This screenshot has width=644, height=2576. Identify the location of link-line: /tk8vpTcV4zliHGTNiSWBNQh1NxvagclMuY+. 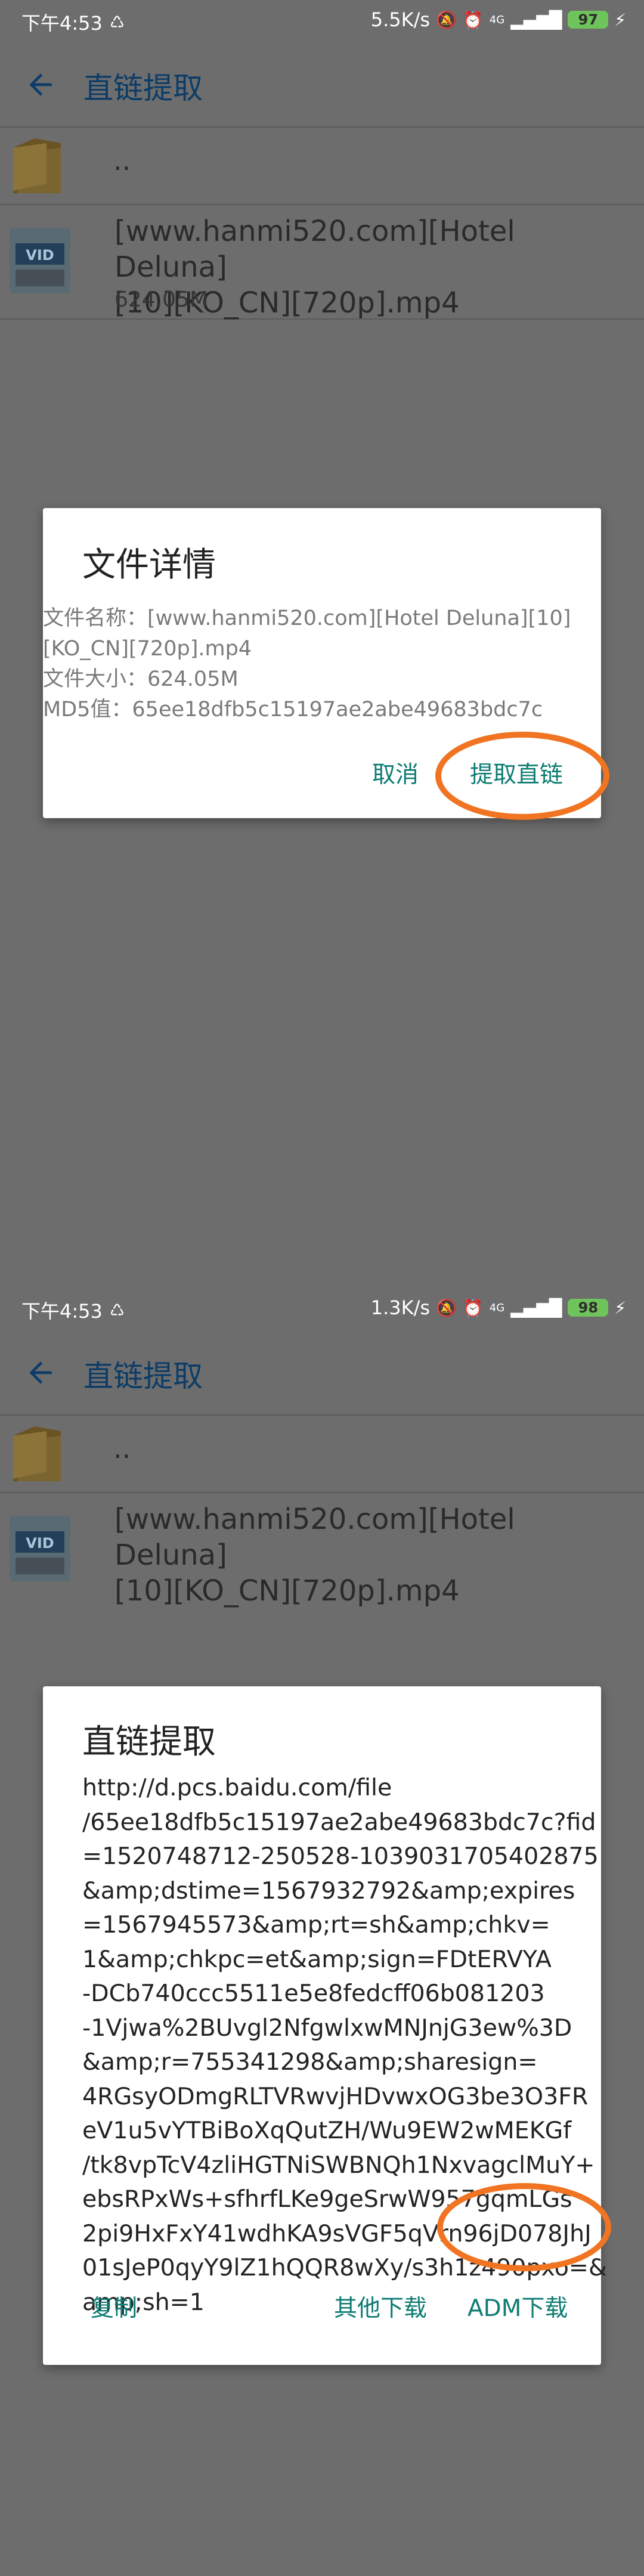
(338, 2165).